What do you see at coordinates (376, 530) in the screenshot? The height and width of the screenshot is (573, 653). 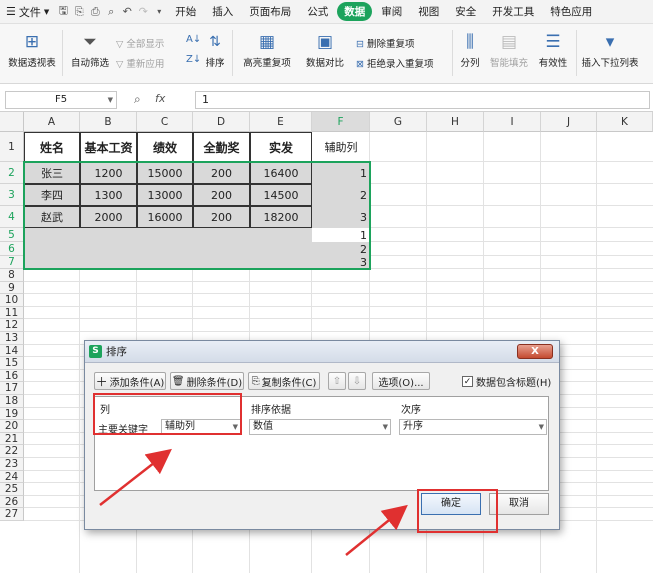 I see `arrow-to-ok-button` at bounding box center [376, 530].